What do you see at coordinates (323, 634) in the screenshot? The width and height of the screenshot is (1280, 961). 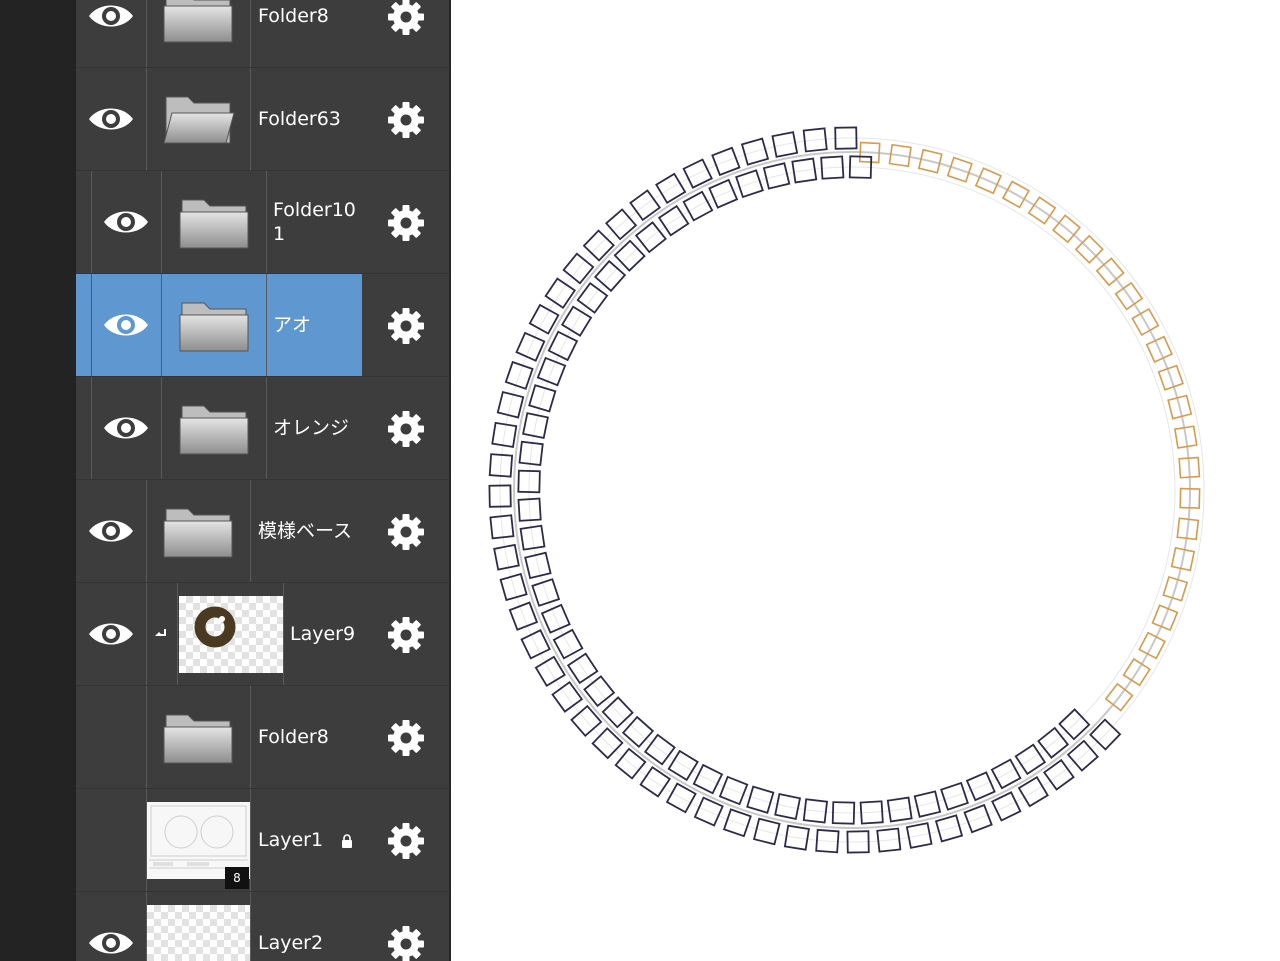 I see `layer-name: Layer9` at bounding box center [323, 634].